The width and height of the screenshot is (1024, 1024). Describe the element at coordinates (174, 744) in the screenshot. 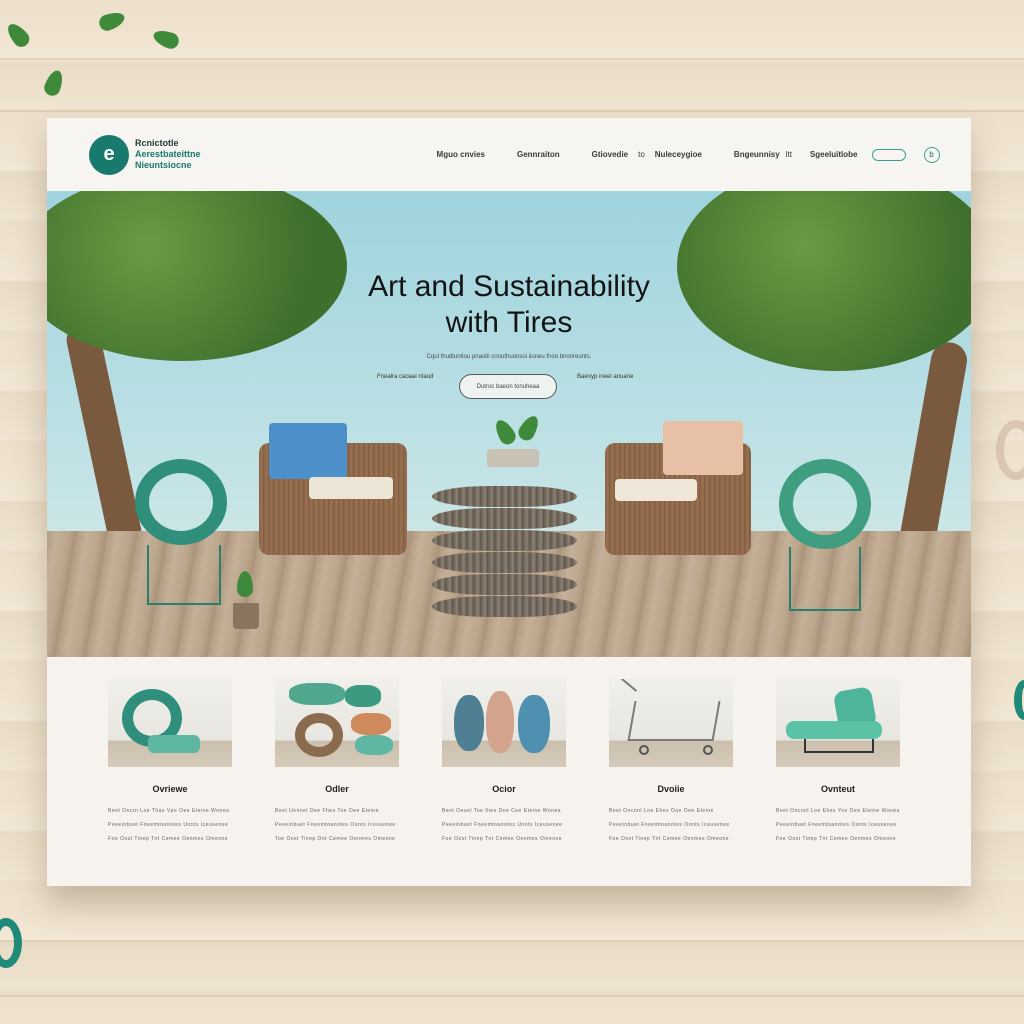

I see `cushion-image` at that location.